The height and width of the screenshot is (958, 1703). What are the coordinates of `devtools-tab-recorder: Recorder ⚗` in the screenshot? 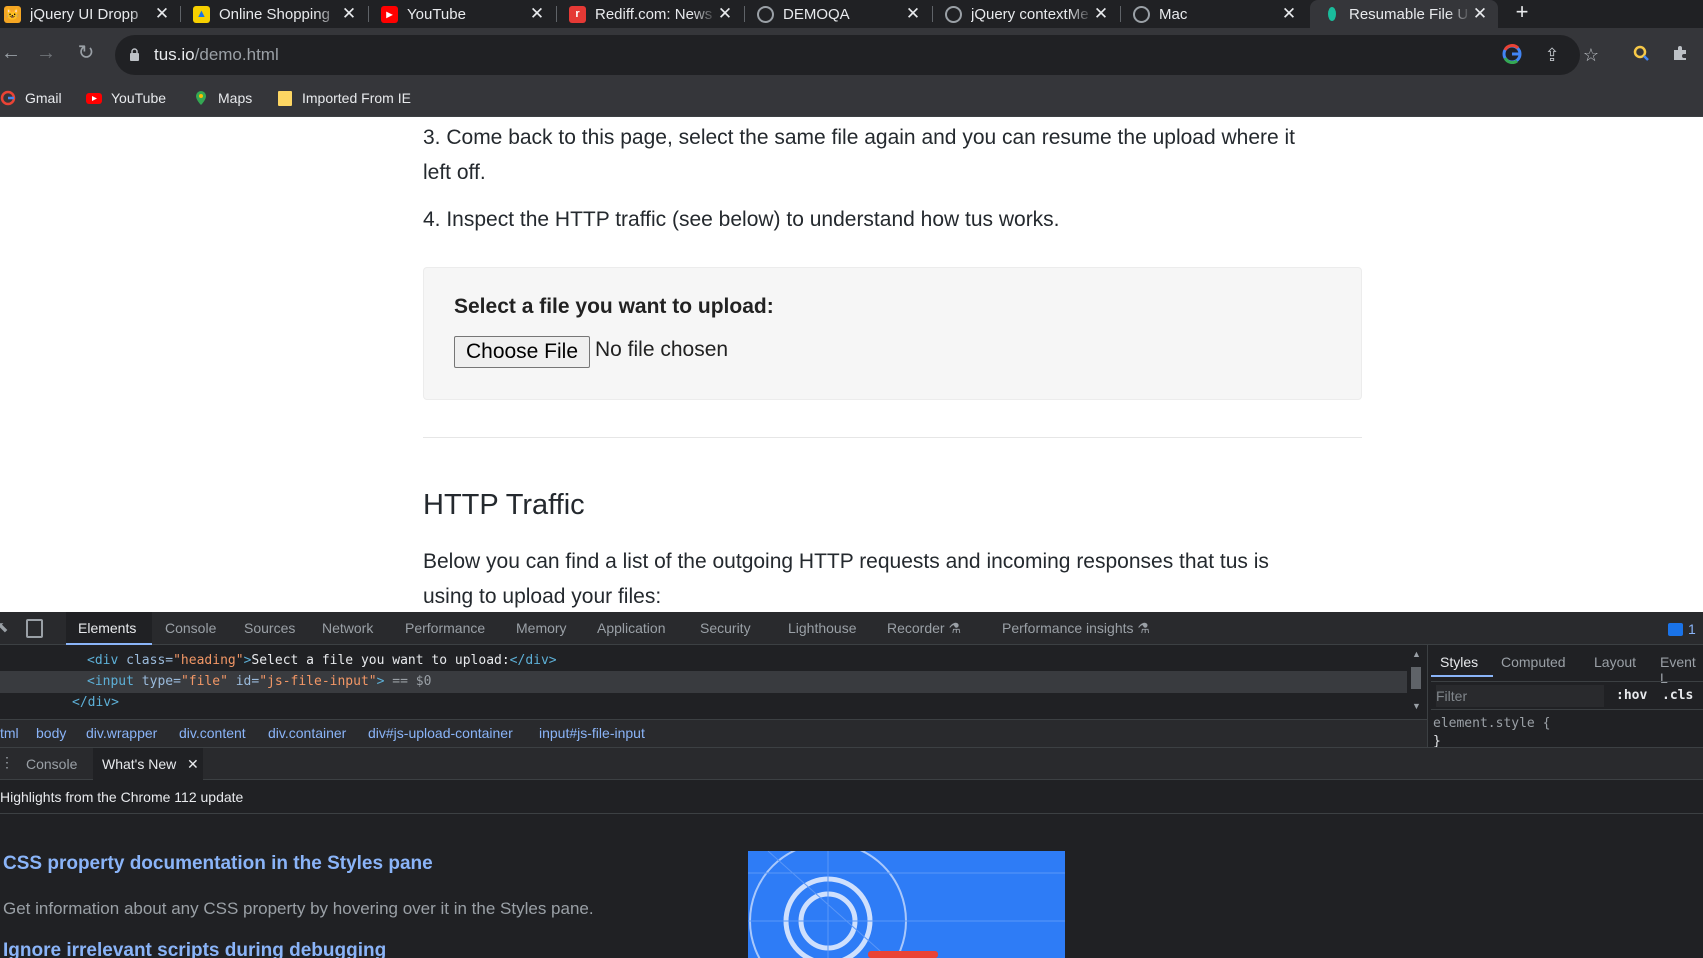 It's located at (924, 628).